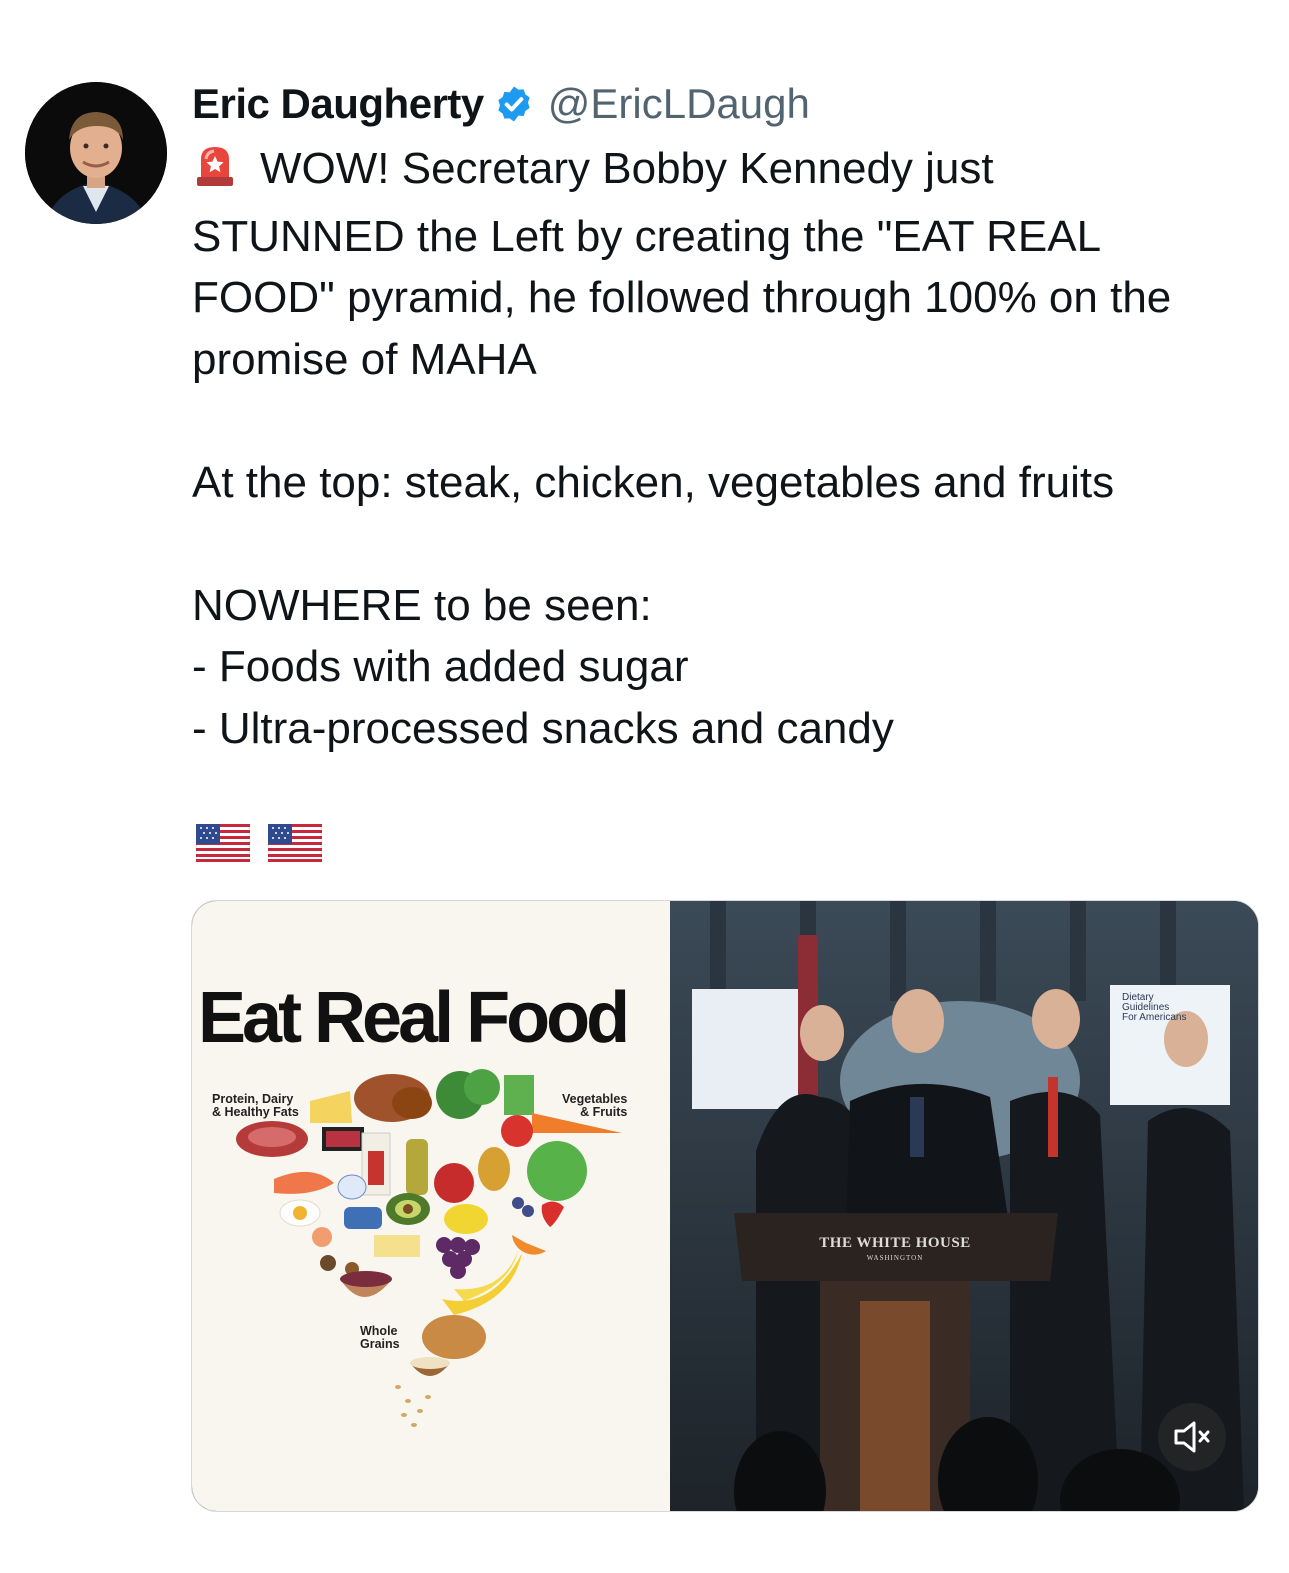 The height and width of the screenshot is (1573, 1289). Describe the element at coordinates (440, 666) in the screenshot. I see `tweet-line-9: - Foods with added sugar` at that location.